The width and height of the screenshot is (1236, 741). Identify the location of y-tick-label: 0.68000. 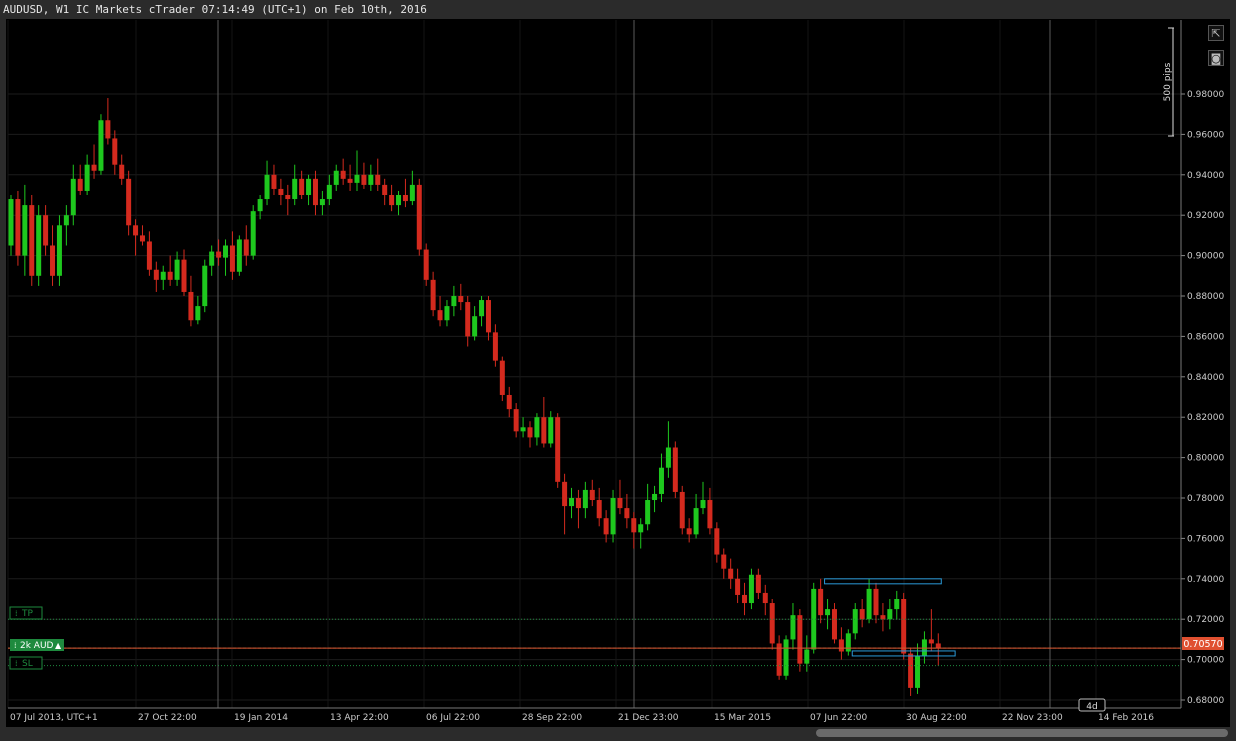
(1205, 701).